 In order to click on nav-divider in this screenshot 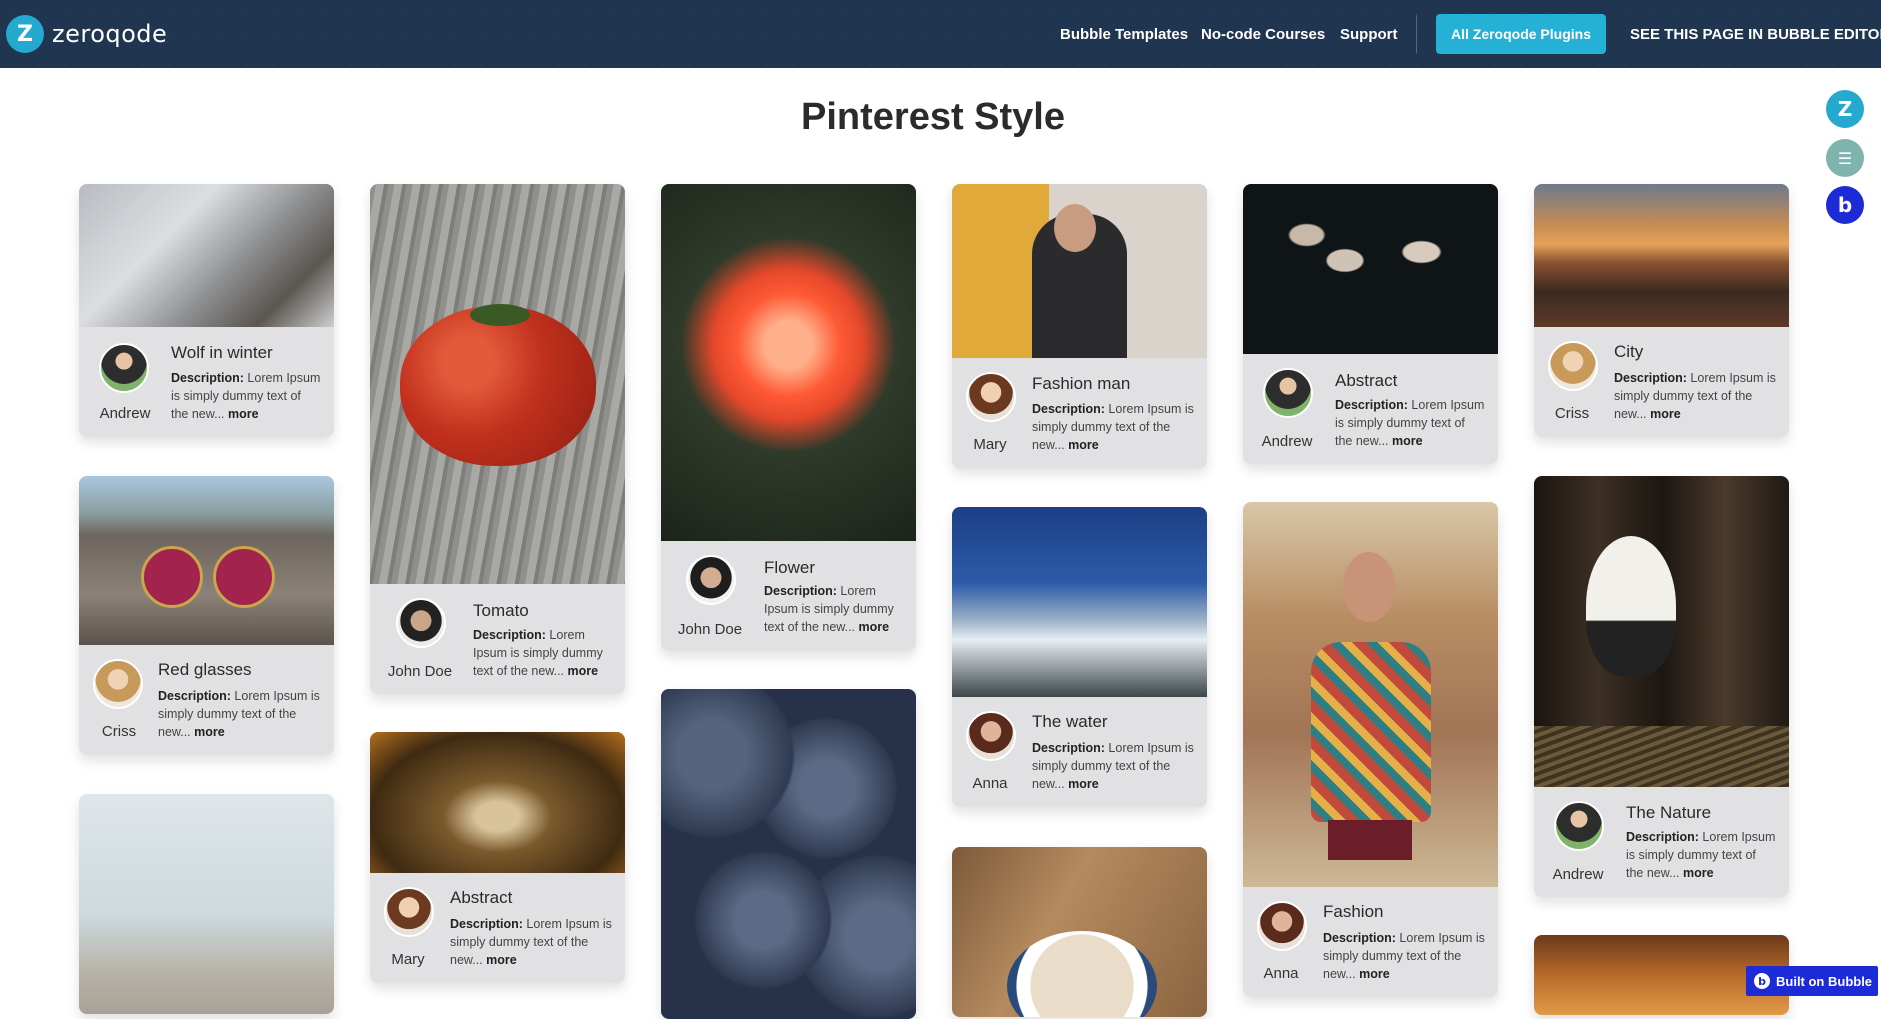, I will do `click(1416, 34)`.